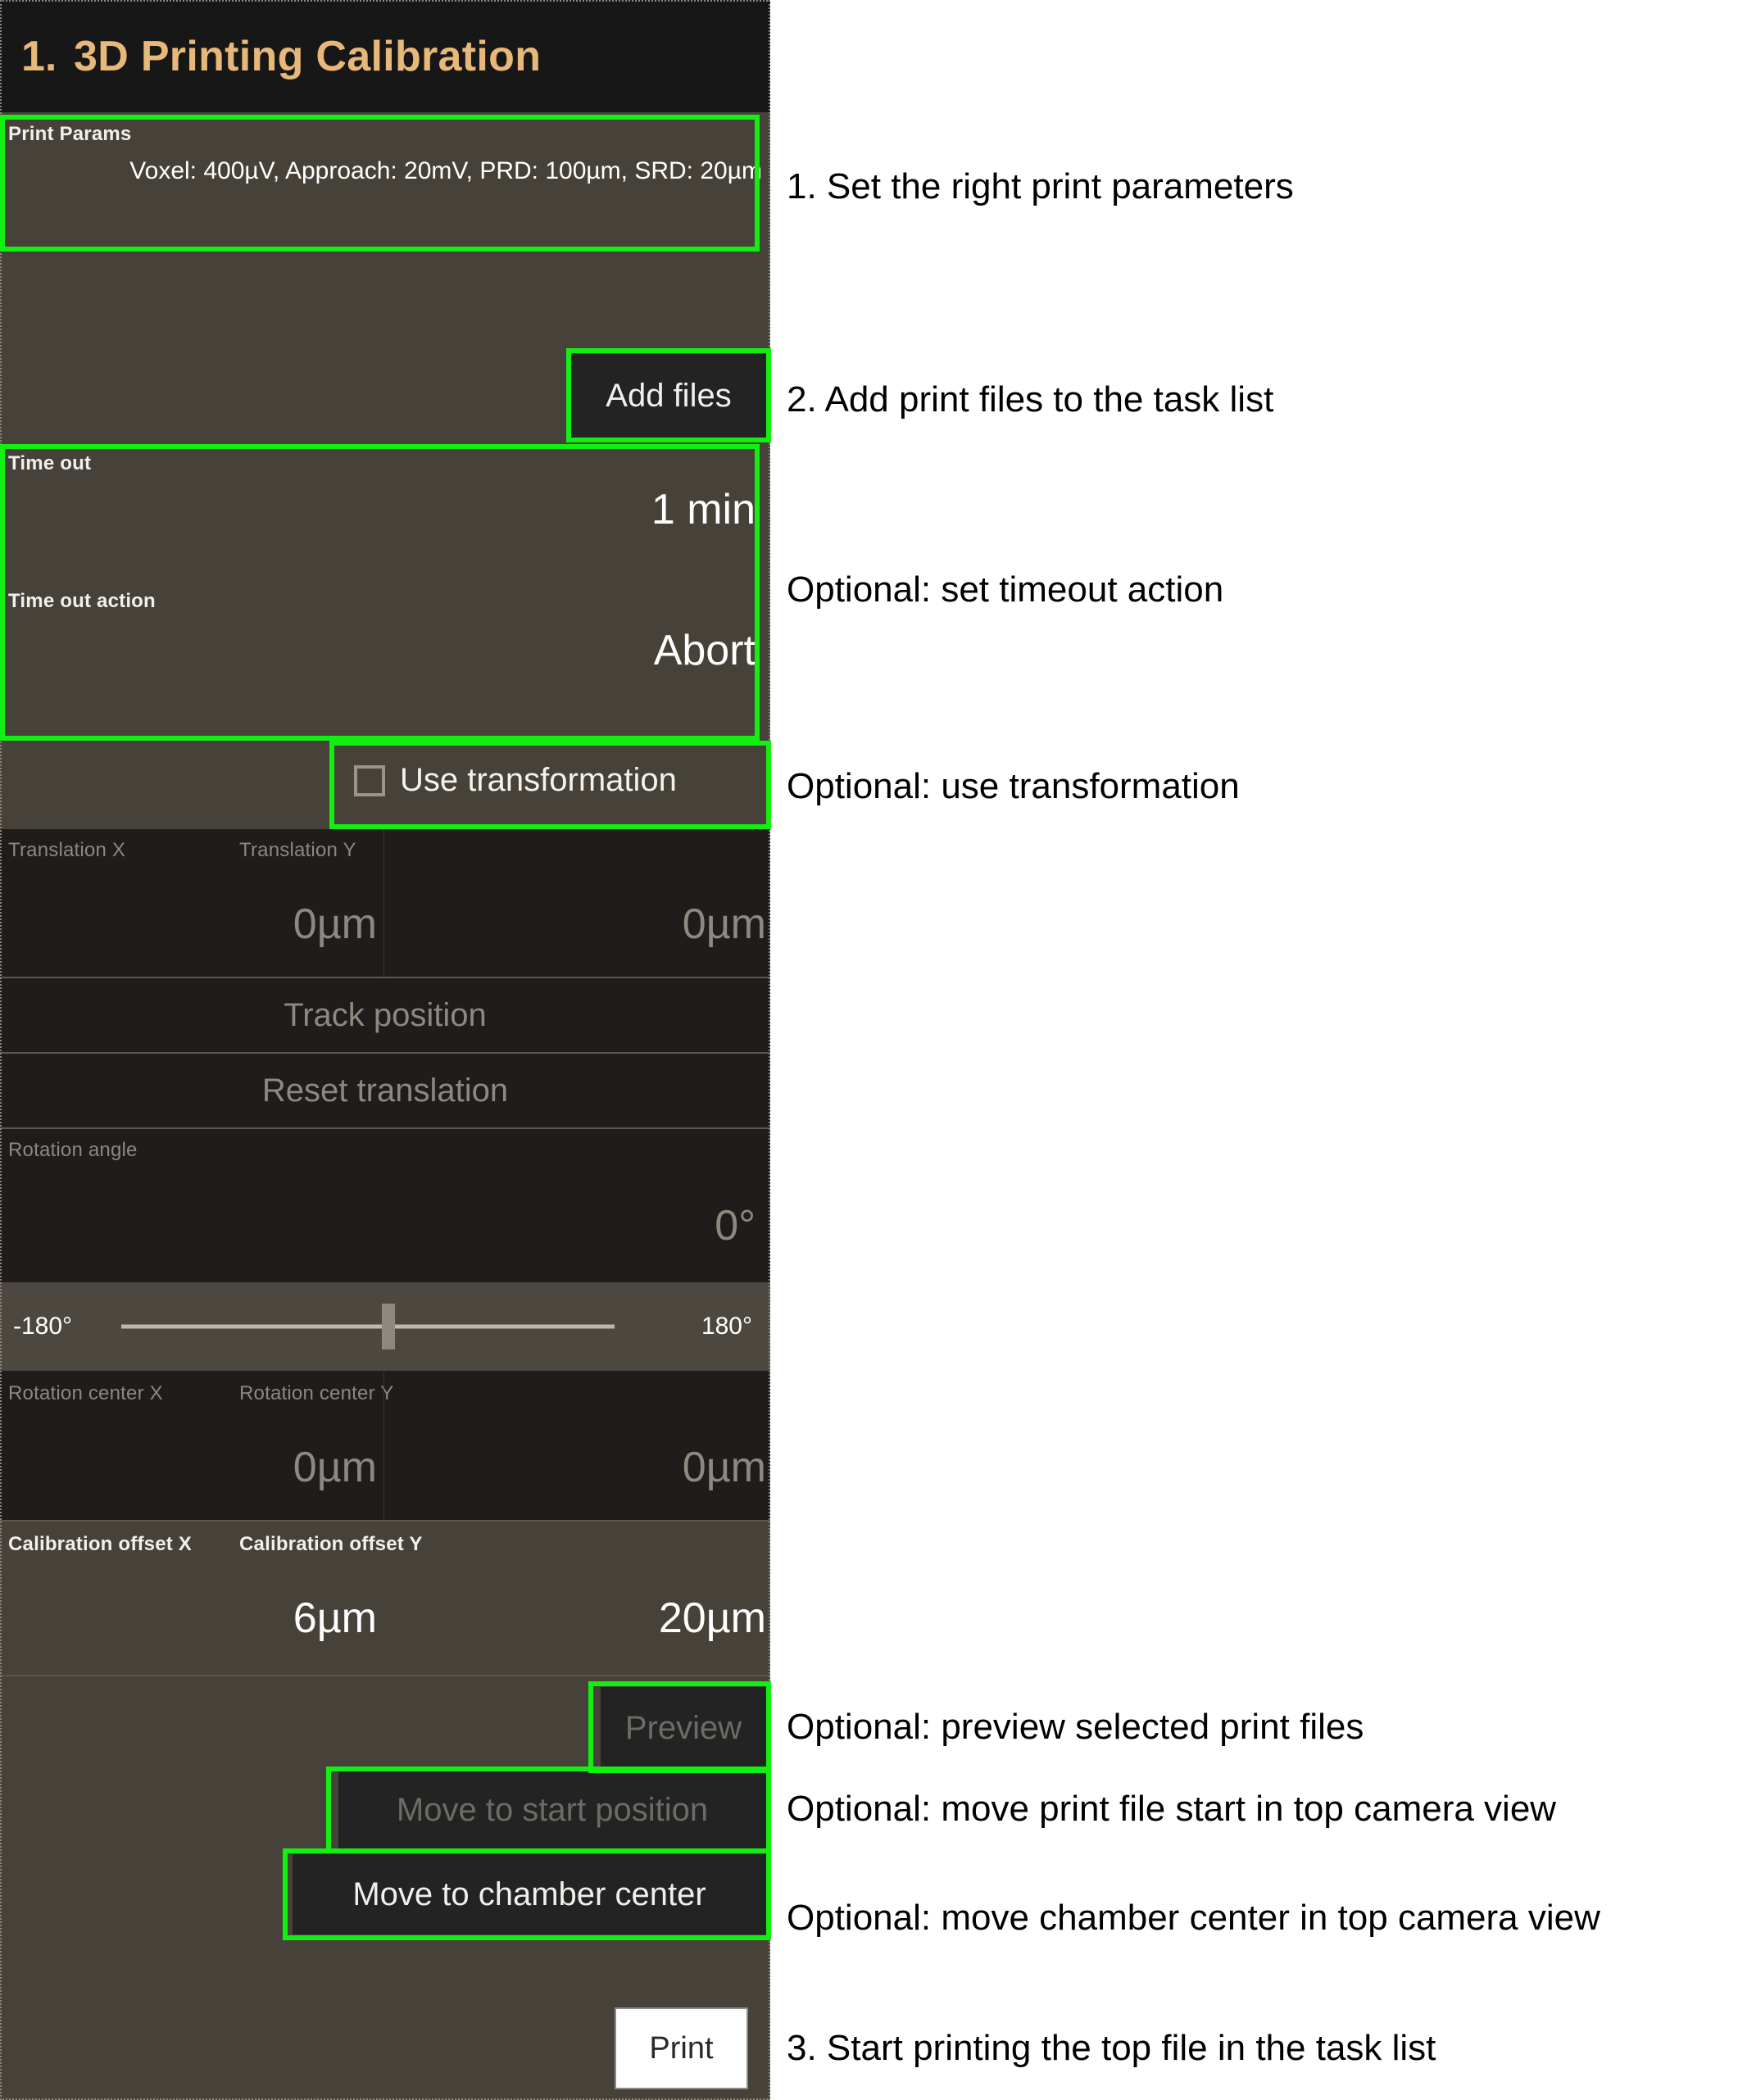  I want to click on use-transformation-row: Use transformation, so click(385, 784).